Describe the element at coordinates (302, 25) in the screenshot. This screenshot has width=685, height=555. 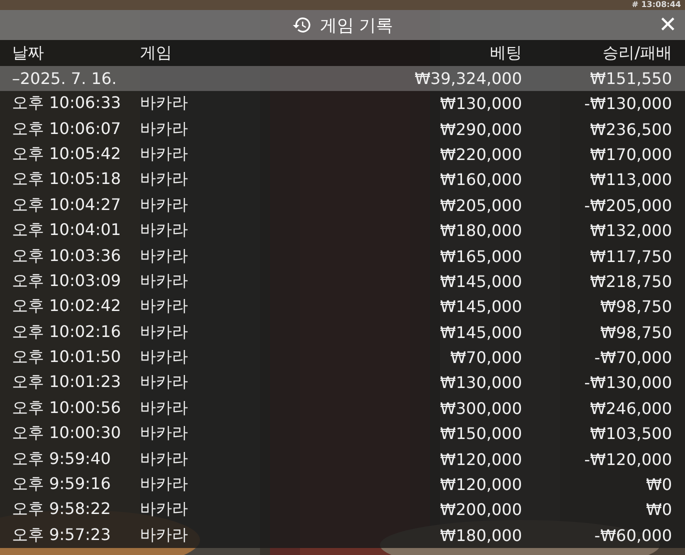
I see `history-icon` at that location.